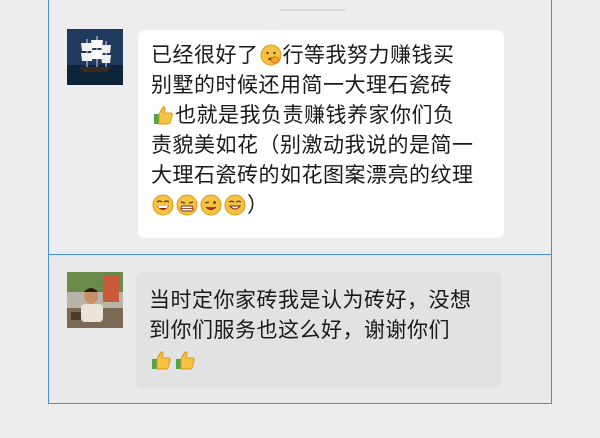 This screenshot has height=438, width=600. What do you see at coordinates (313, 10) in the screenshot?
I see `scroll-indicator` at bounding box center [313, 10].